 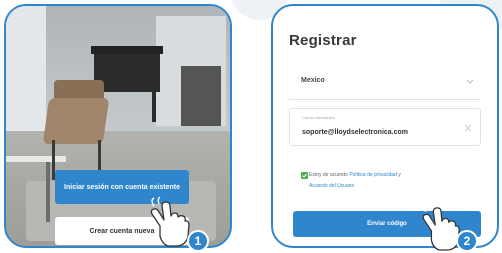 I want to click on email-field-value: soporte@lloydselectronica.com, so click(x=355, y=132).